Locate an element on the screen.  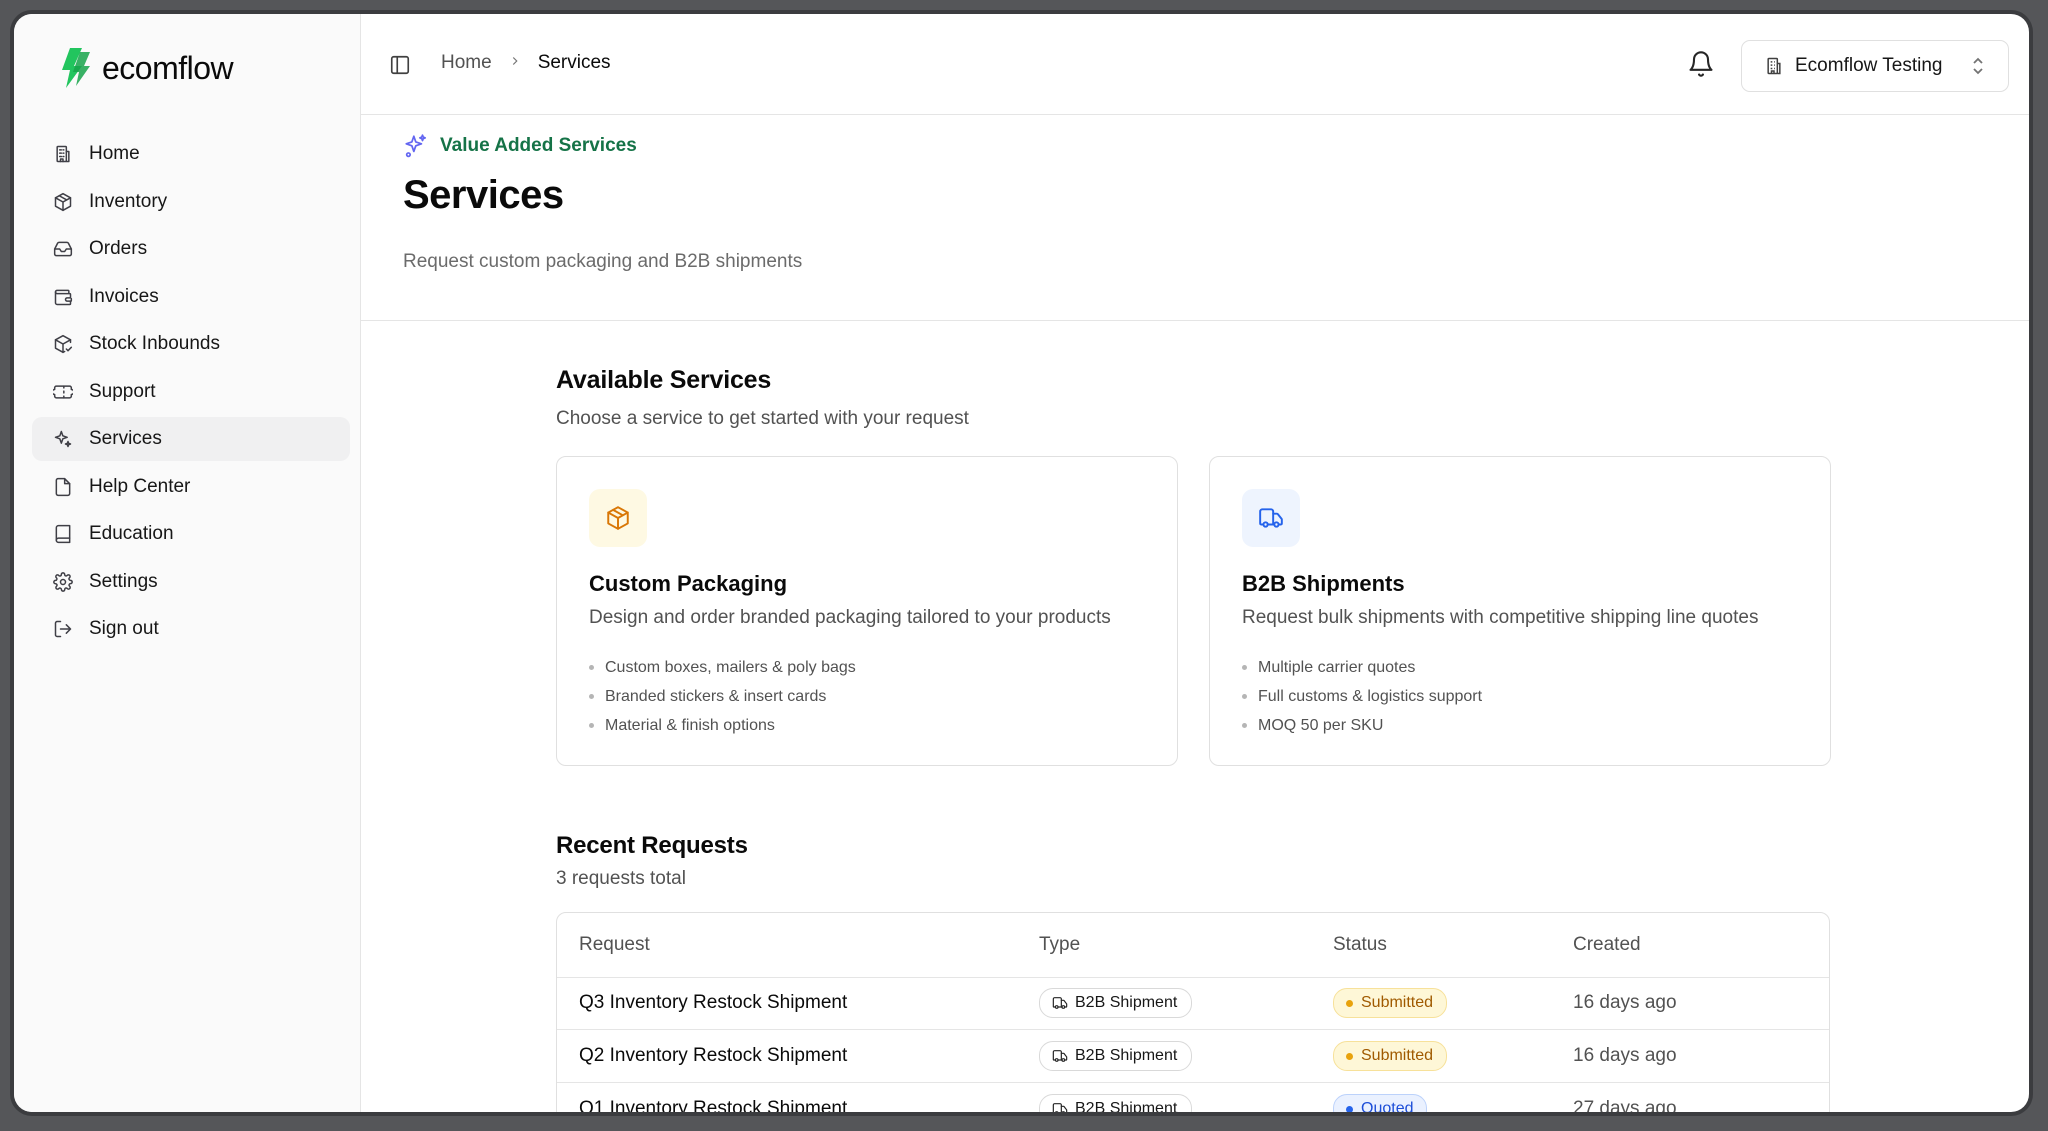
list-item: Custom boxes, mailers & poly bags is located at coordinates (722, 667).